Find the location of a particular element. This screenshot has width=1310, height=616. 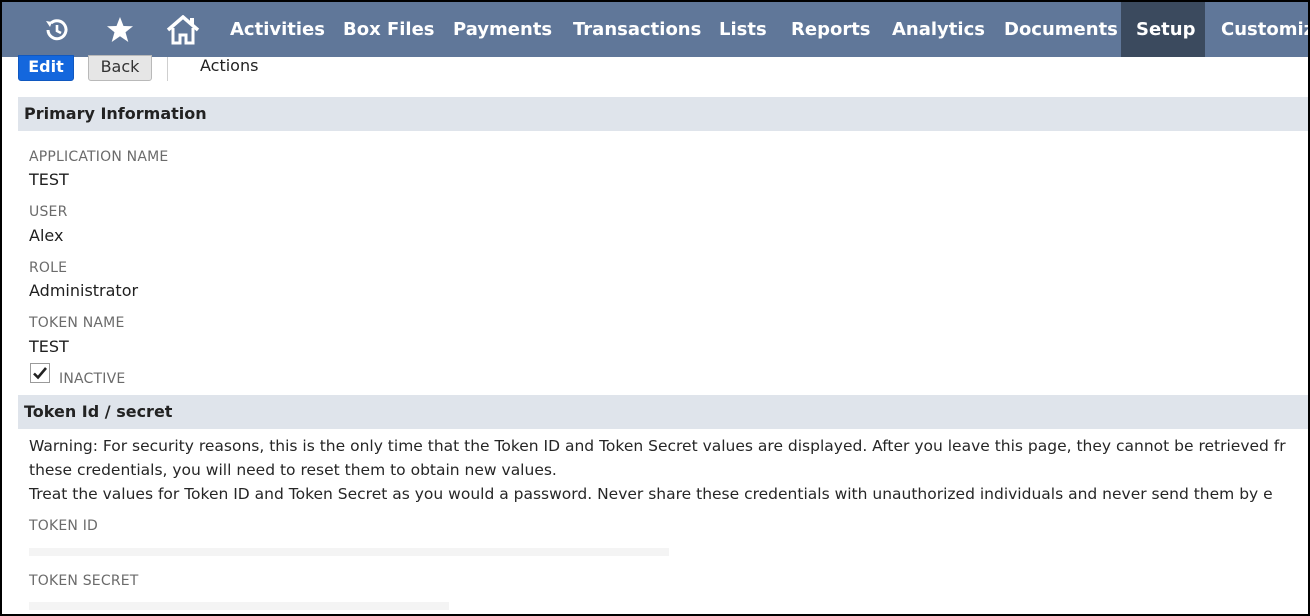

edit-button: Edit is located at coordinates (46, 68).